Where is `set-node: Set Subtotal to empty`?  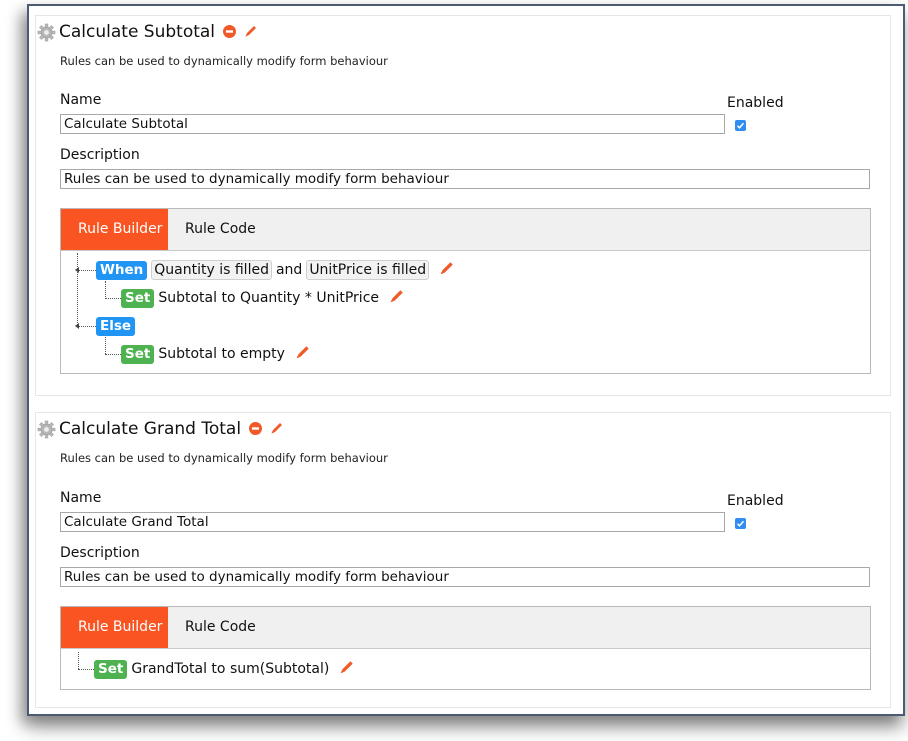 set-node: Set Subtotal to empty is located at coordinates (216, 354).